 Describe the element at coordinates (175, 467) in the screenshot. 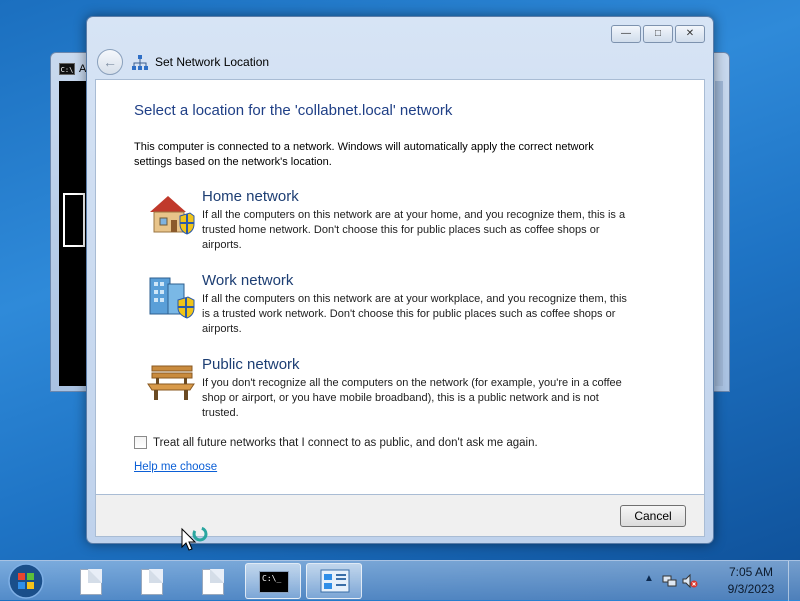

I see `help-me-choose-link: Help me choose` at that location.